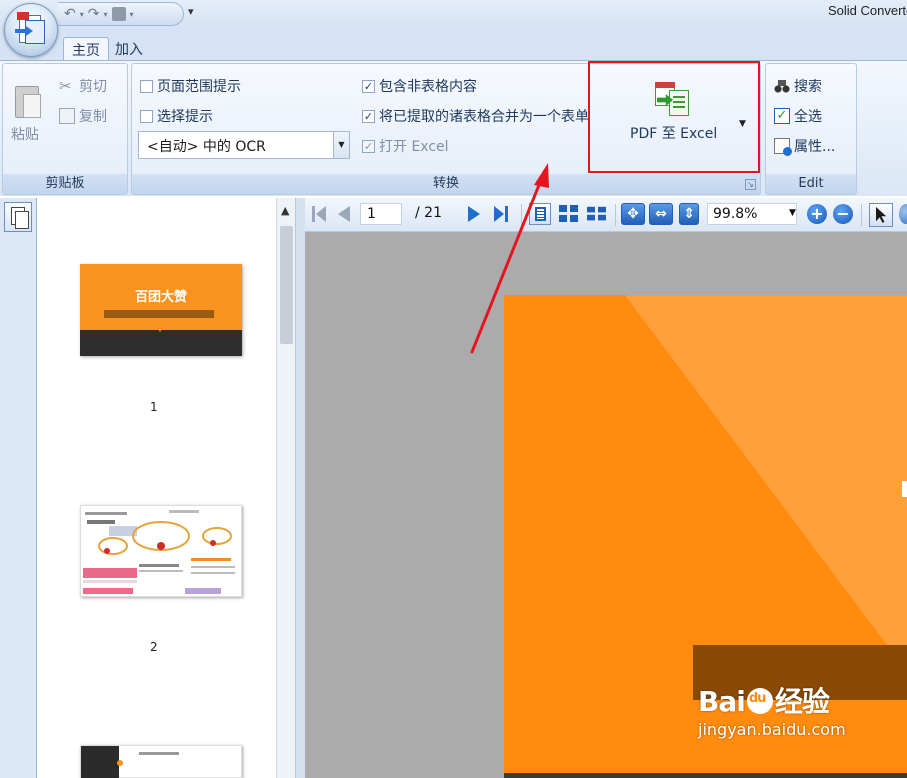  I want to click on page-range-prompt-checkbox, so click(146, 86).